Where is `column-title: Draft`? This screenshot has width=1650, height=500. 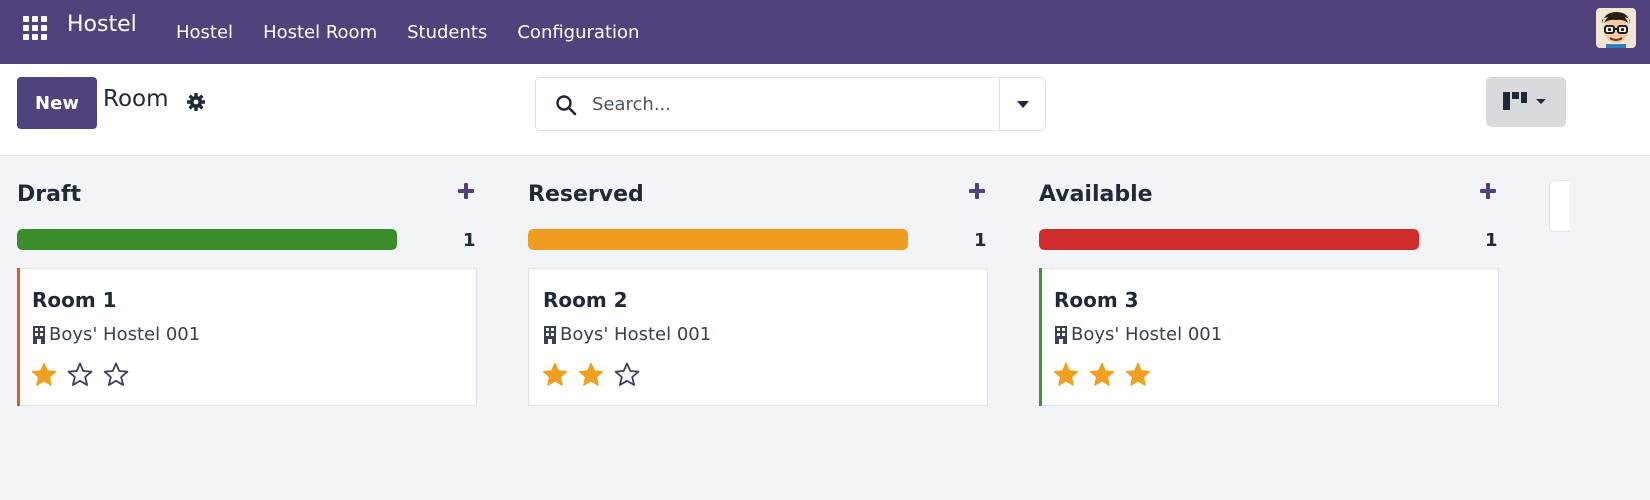
column-title: Draft is located at coordinates (49, 194).